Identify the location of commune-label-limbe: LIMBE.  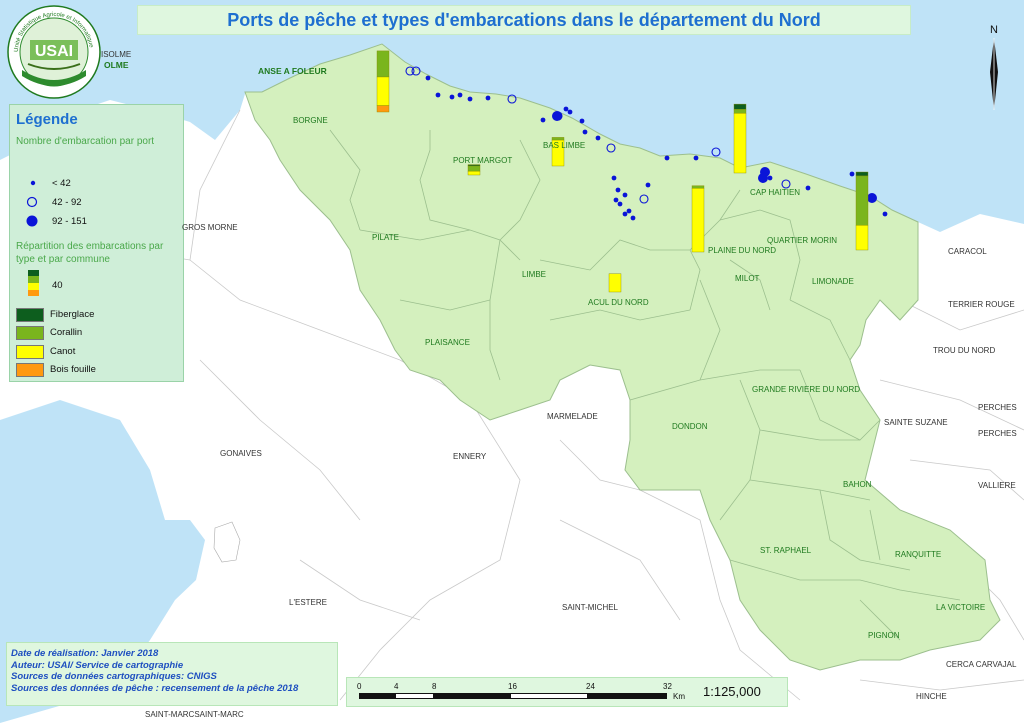
(534, 274).